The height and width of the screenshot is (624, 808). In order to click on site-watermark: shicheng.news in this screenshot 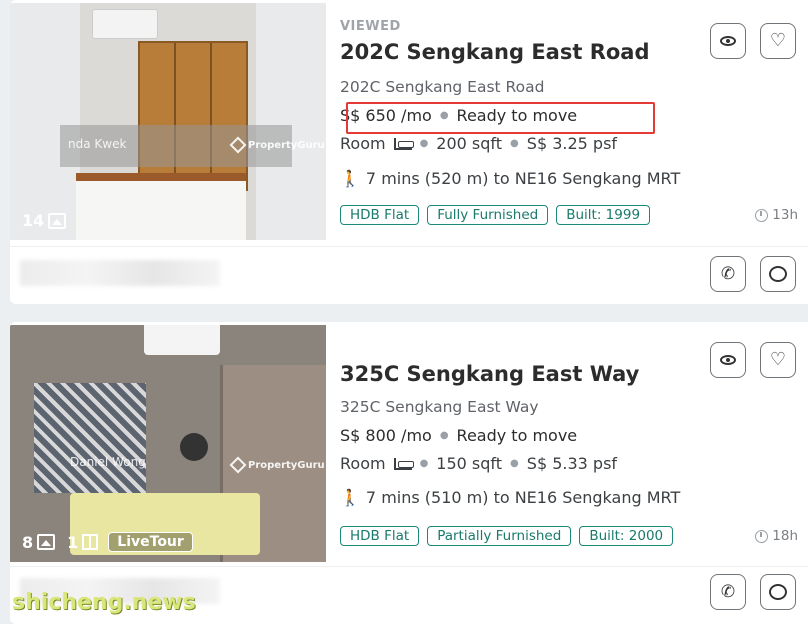, I will do `click(104, 602)`.